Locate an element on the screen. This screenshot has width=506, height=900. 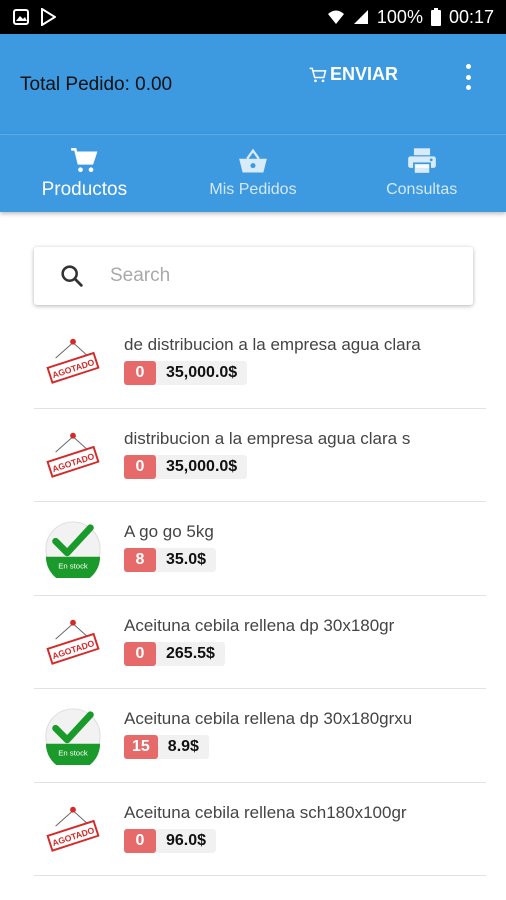
tab-consultas: Consultas is located at coordinates (421, 173).